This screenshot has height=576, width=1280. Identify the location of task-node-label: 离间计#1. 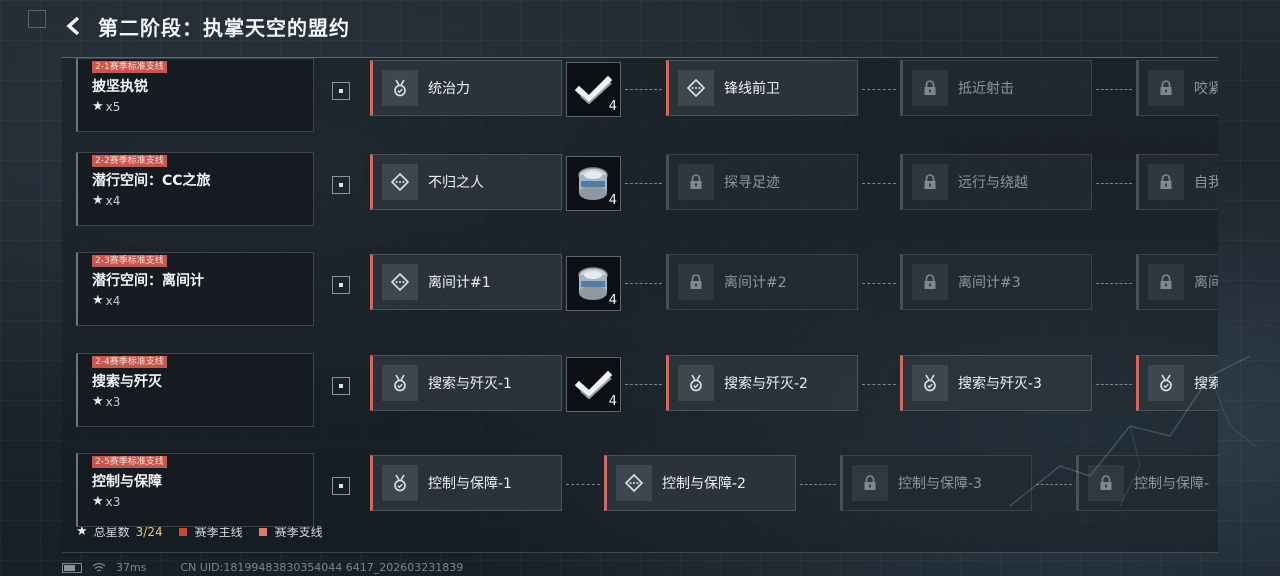
(459, 283).